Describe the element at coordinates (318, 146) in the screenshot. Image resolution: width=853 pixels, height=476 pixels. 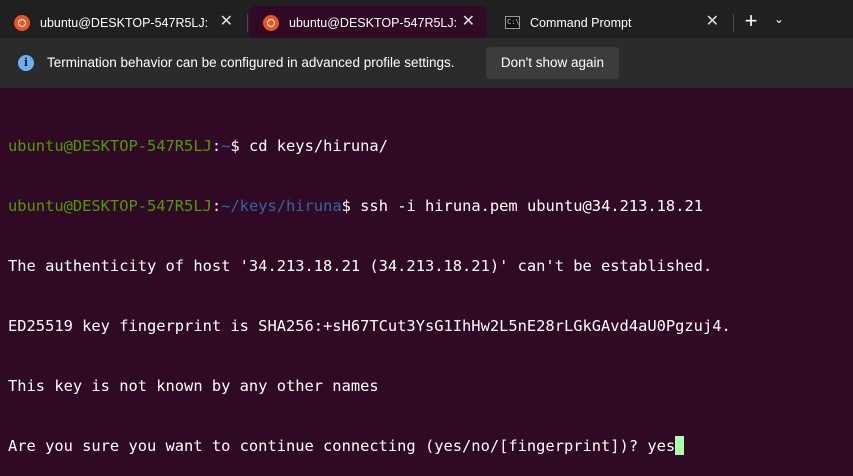
I see `command-text: cd keys/hiruna/` at that location.